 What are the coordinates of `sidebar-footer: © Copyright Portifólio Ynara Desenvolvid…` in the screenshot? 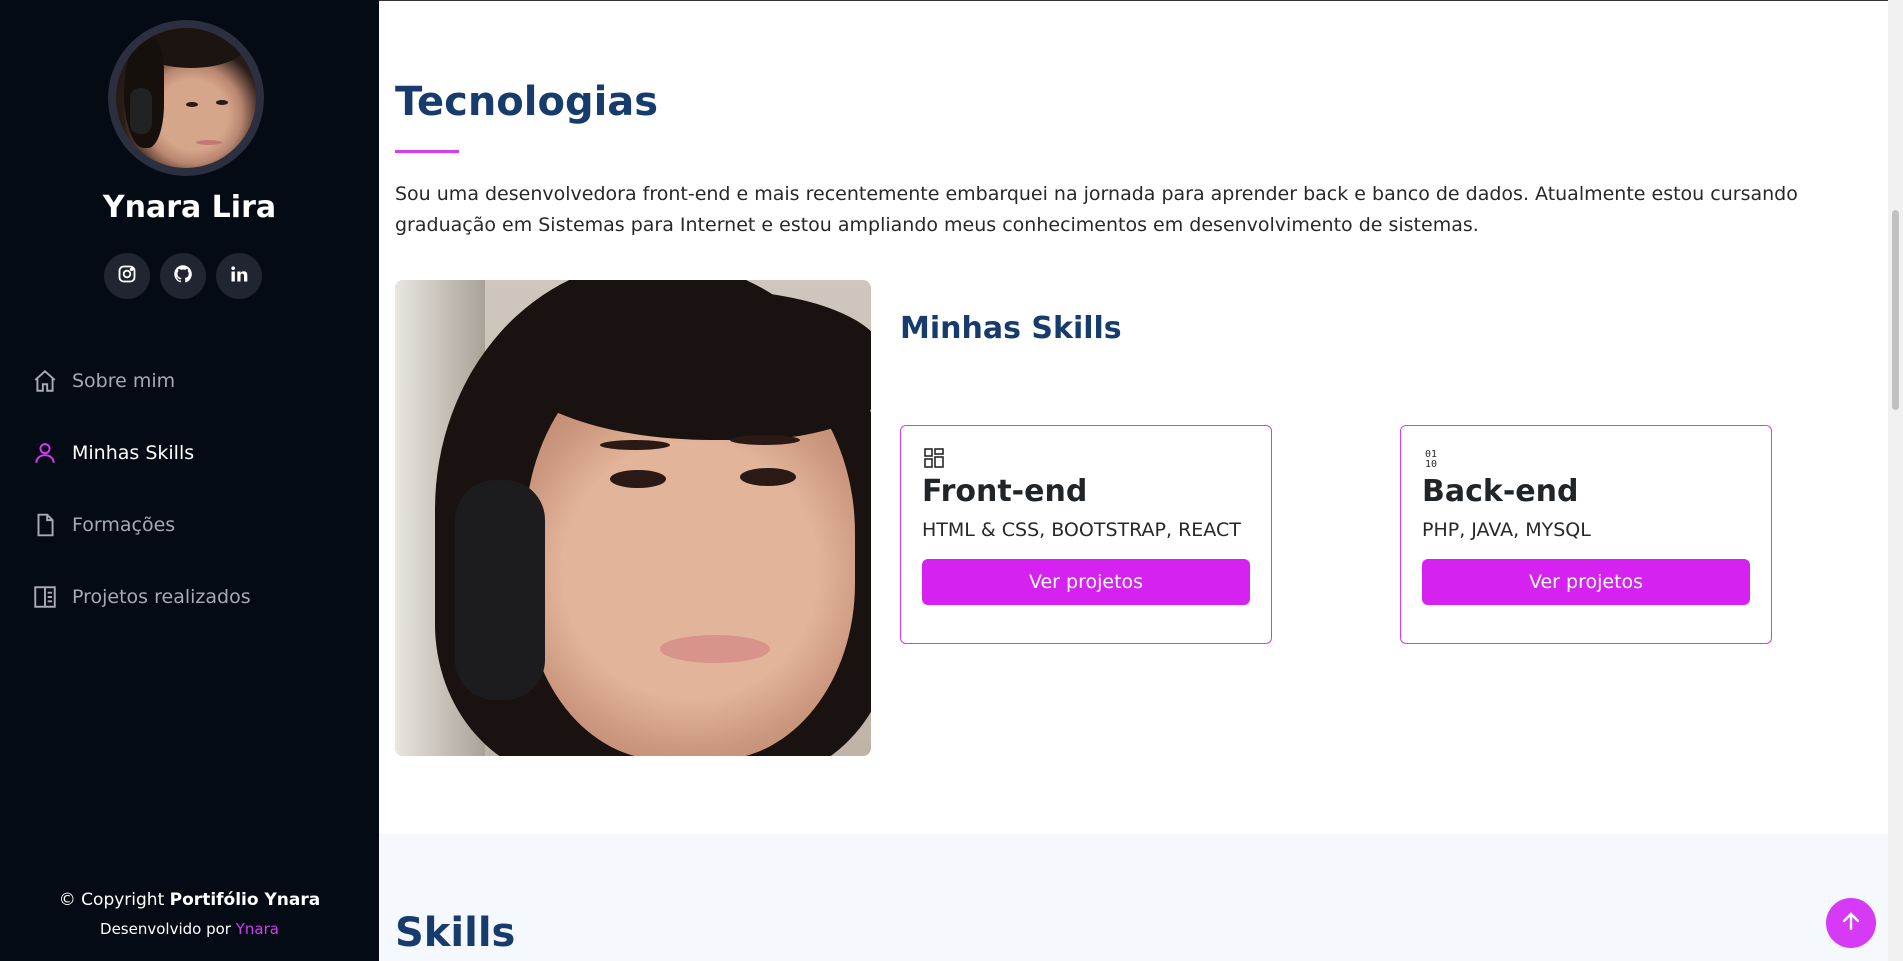 It's located at (189, 914).